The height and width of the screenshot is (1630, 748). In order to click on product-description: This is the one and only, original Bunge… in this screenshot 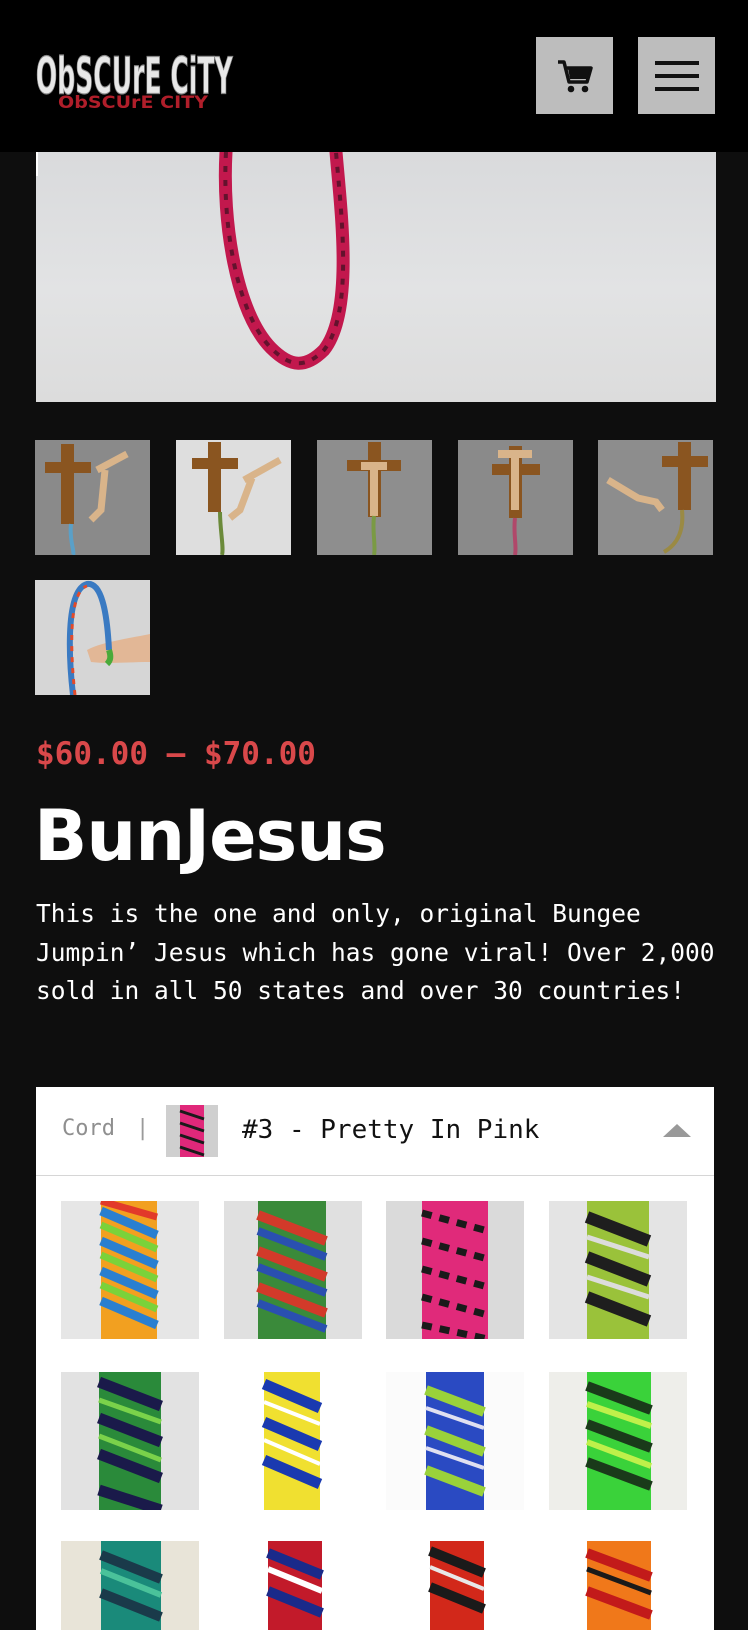, I will do `click(375, 952)`.